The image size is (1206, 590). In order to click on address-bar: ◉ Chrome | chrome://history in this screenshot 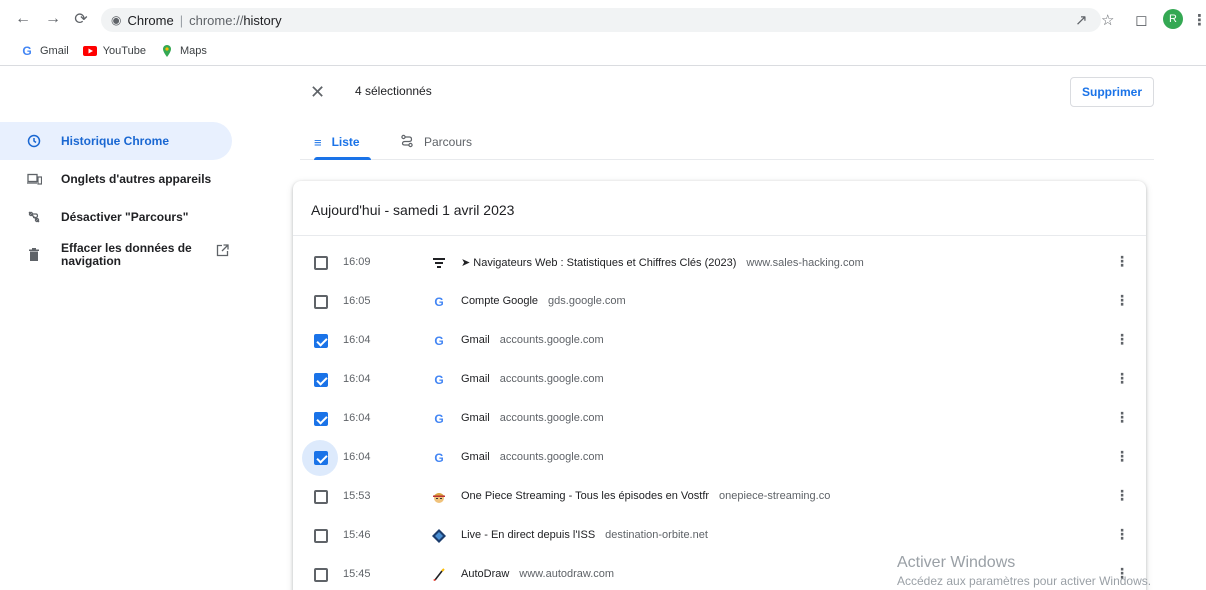, I will do `click(601, 20)`.